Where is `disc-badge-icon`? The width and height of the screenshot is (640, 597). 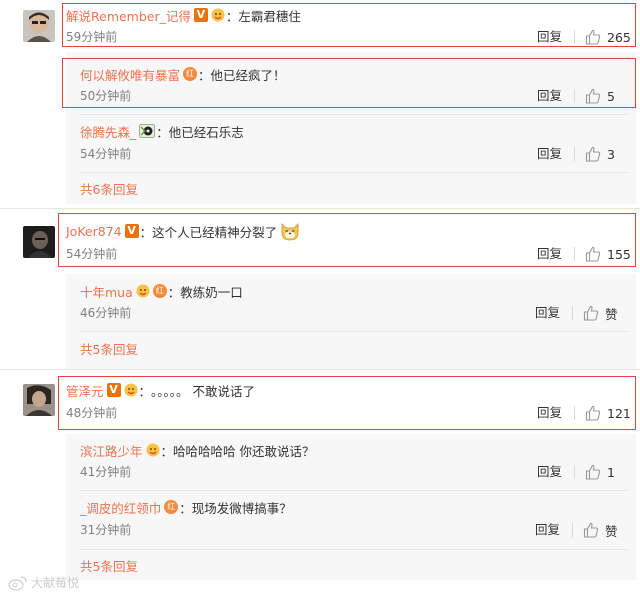 disc-badge-icon is located at coordinates (147, 131).